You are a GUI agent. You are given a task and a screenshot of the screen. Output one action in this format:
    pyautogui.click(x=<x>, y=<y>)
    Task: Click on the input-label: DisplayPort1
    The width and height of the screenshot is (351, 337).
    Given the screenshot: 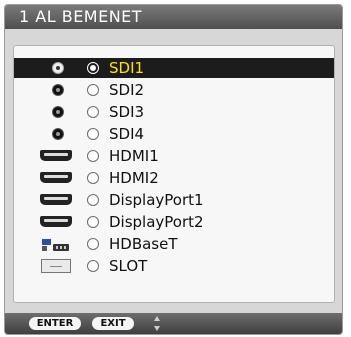 What is the action you would take?
    pyautogui.click(x=156, y=200)
    